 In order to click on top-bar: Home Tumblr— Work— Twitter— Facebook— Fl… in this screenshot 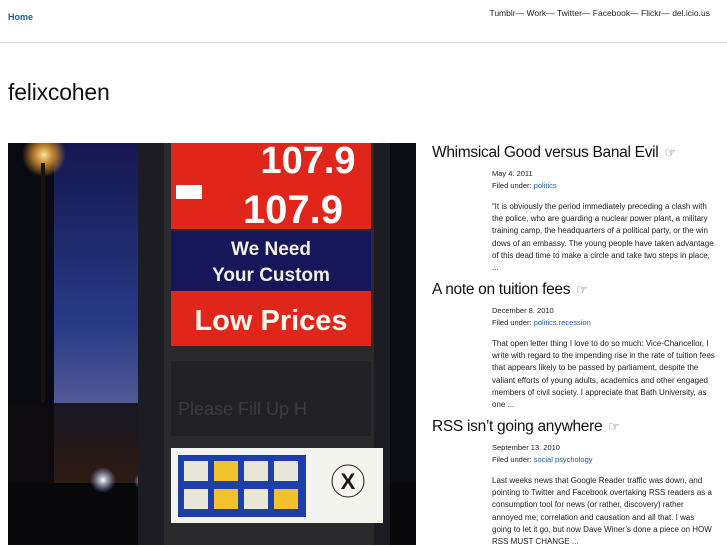, I will do `click(363, 21)`.